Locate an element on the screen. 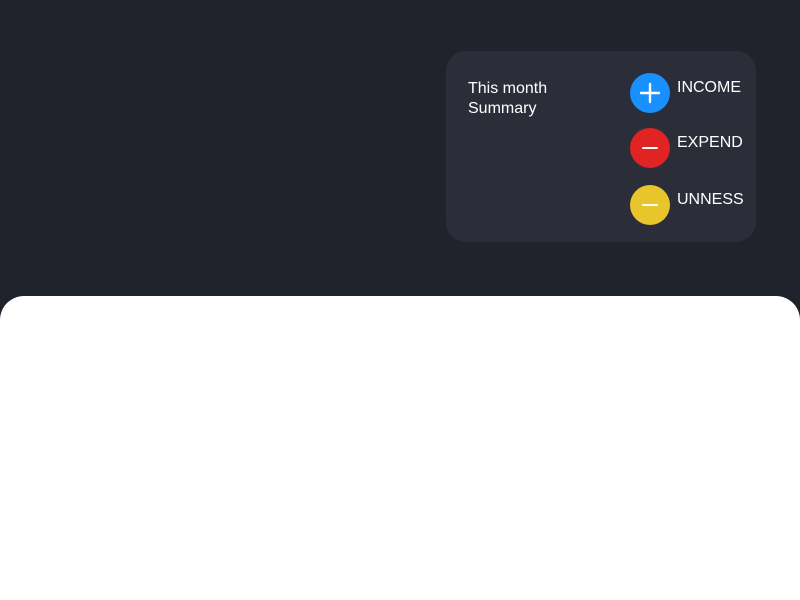 This screenshot has width=800, height=600. summary-title: This month Summary is located at coordinates (508, 98).